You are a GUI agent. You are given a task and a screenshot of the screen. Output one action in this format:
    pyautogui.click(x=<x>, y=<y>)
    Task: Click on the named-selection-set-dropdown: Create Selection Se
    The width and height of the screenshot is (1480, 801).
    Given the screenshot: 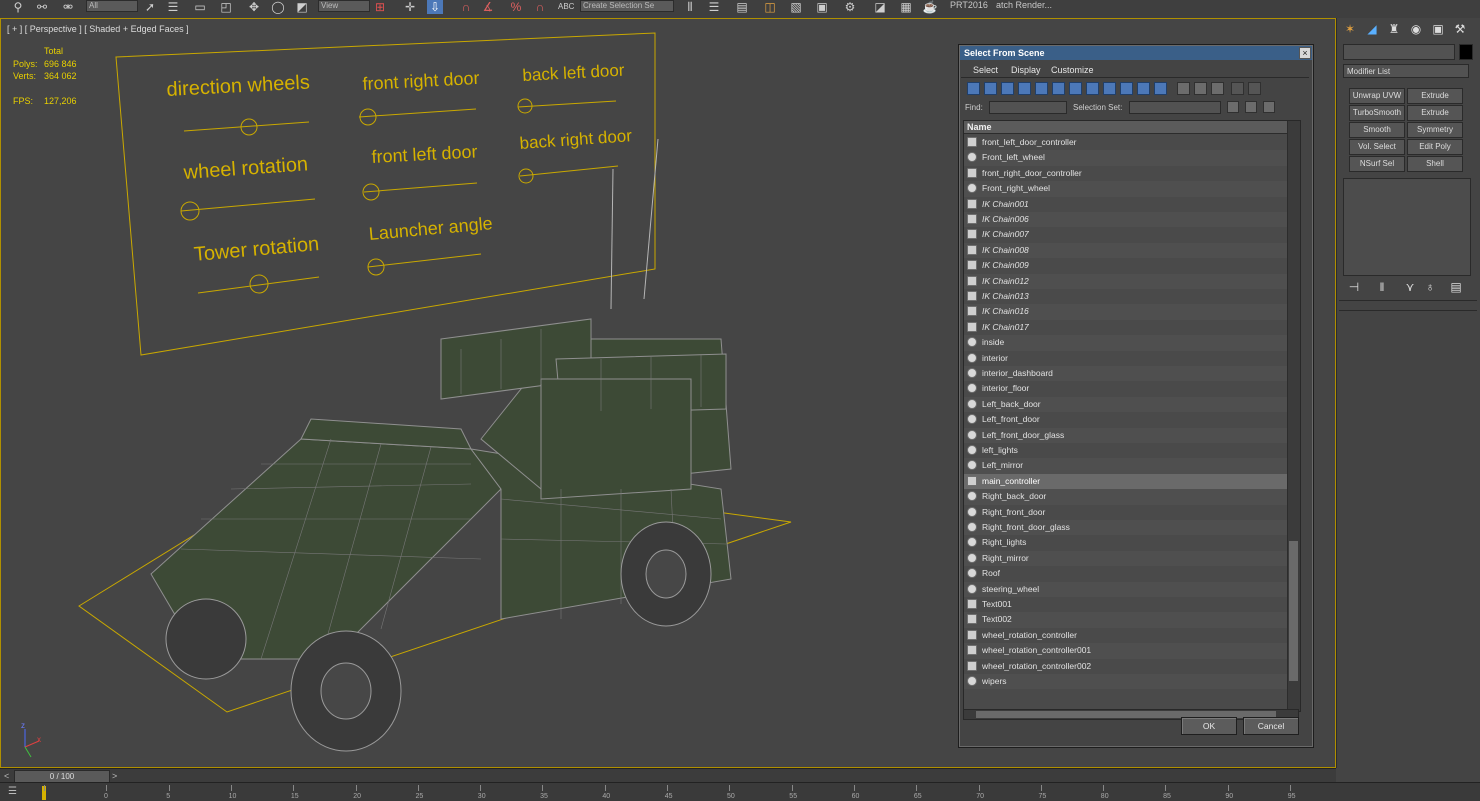 What is the action you would take?
    pyautogui.click(x=627, y=6)
    